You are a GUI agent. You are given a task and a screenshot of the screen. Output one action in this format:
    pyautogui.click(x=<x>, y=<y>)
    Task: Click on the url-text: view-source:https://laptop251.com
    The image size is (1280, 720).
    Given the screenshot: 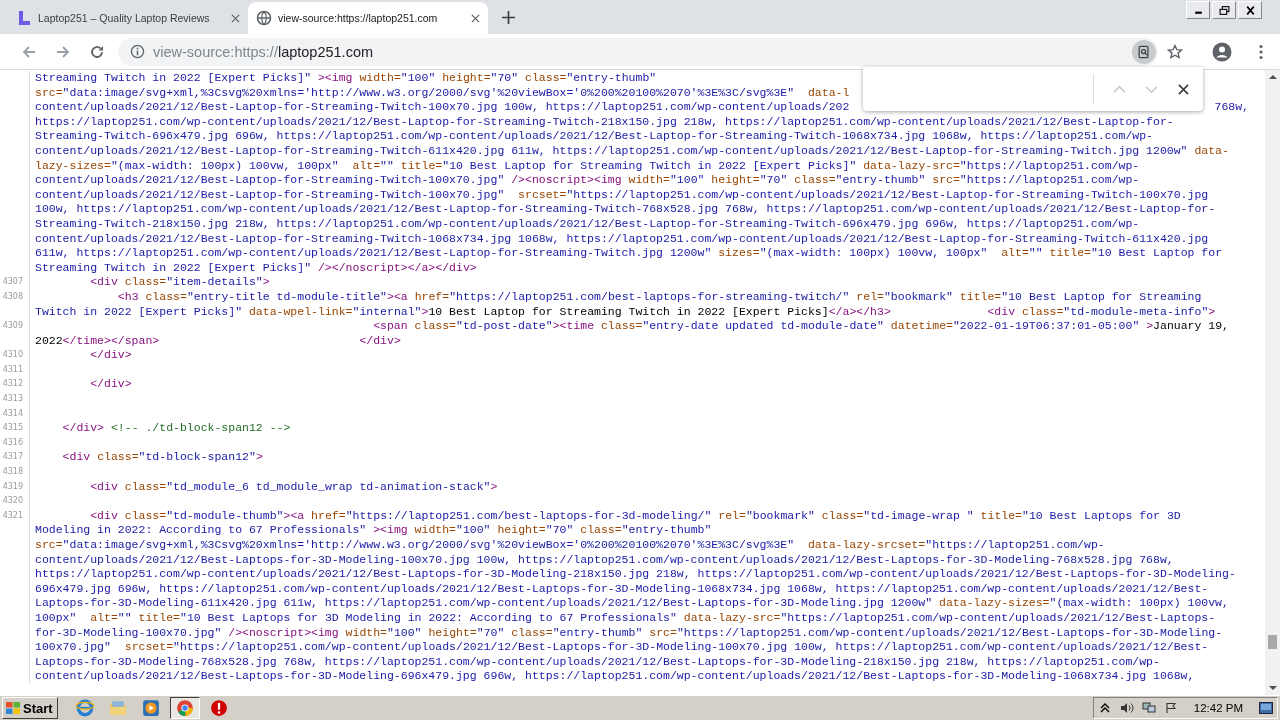 What is the action you would take?
    pyautogui.click(x=264, y=51)
    